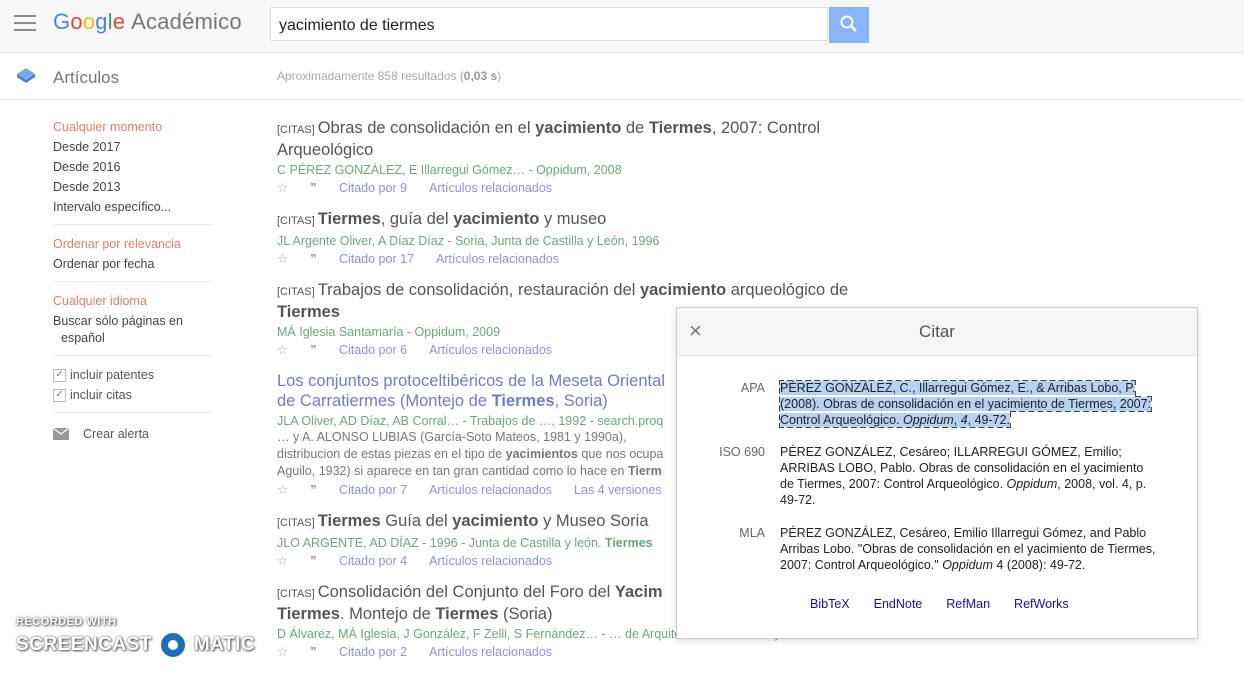 This screenshot has width=1244, height=676. What do you see at coordinates (138, 264) in the screenshot?
I see `sort-by-date: Ordenar por fecha` at bounding box center [138, 264].